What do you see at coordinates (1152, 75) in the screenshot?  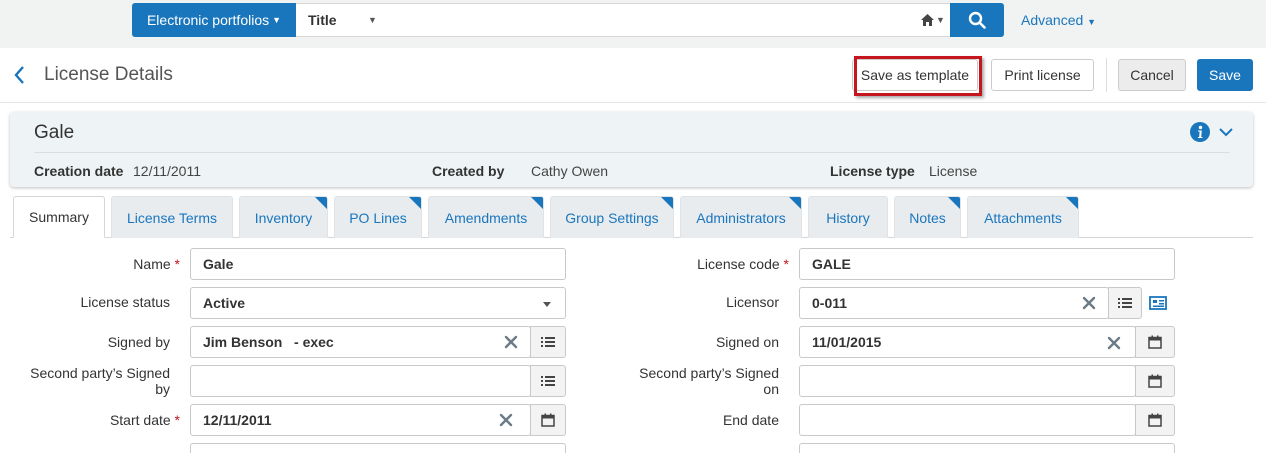 I see `cancel-button: Cancel` at bounding box center [1152, 75].